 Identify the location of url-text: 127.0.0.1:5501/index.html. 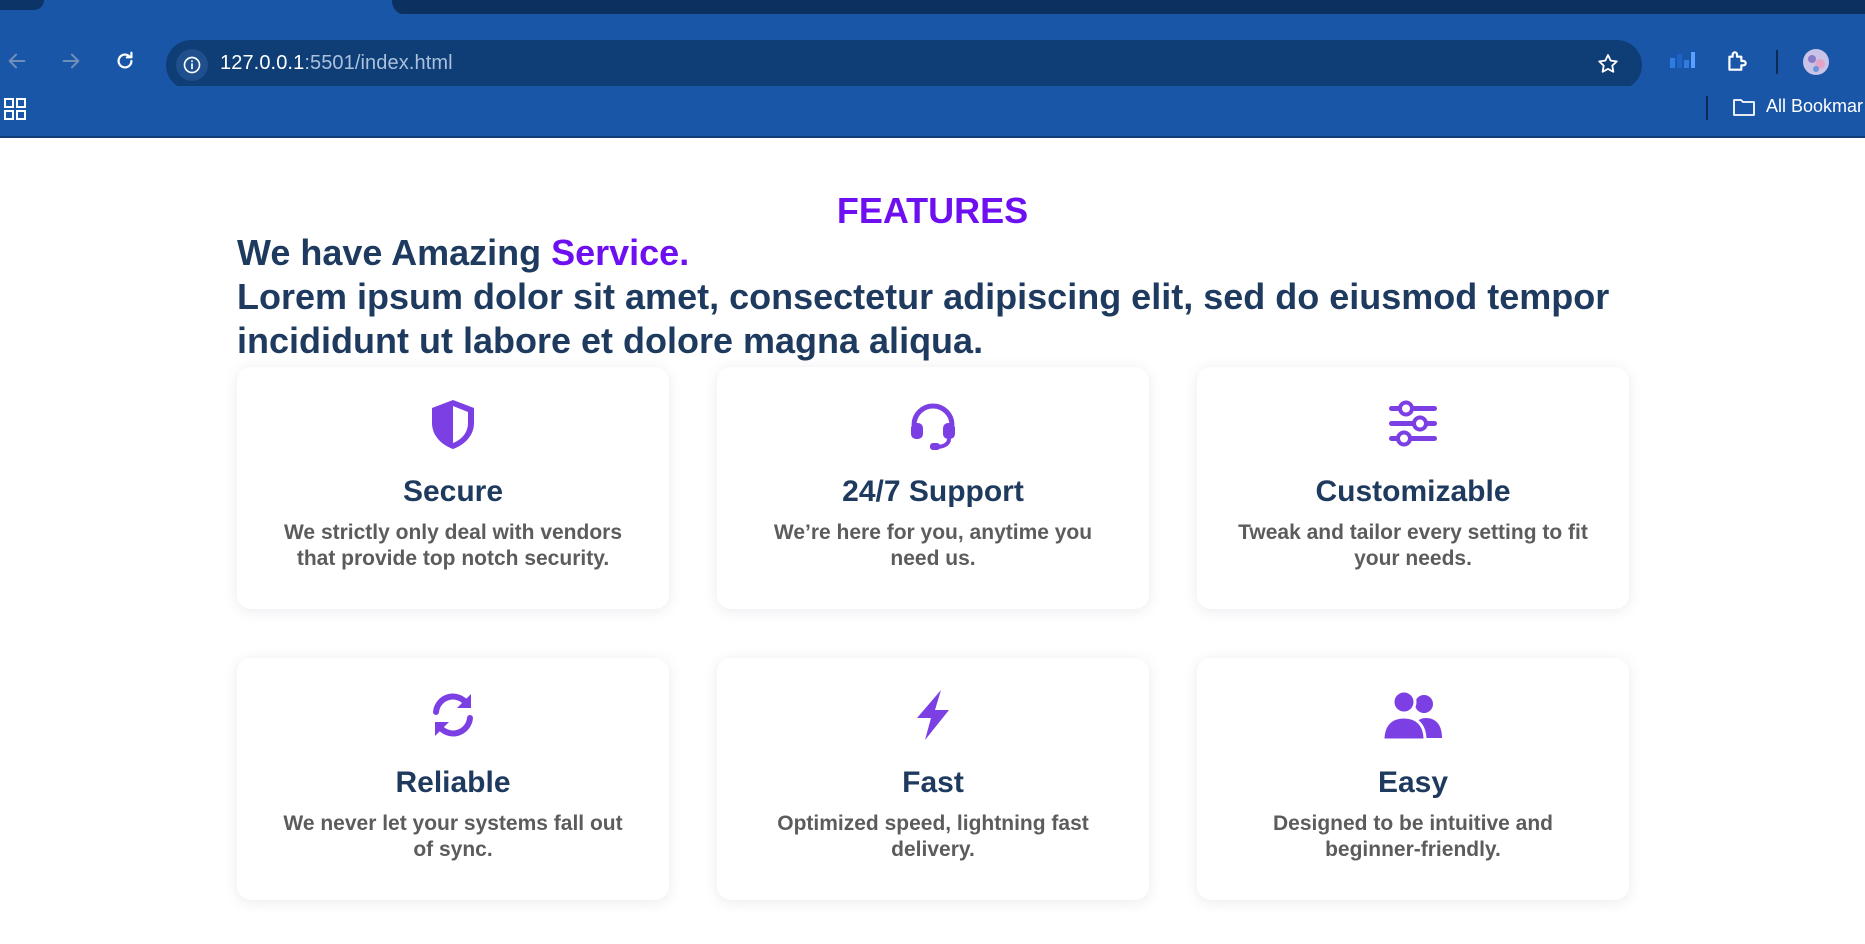
(336, 63).